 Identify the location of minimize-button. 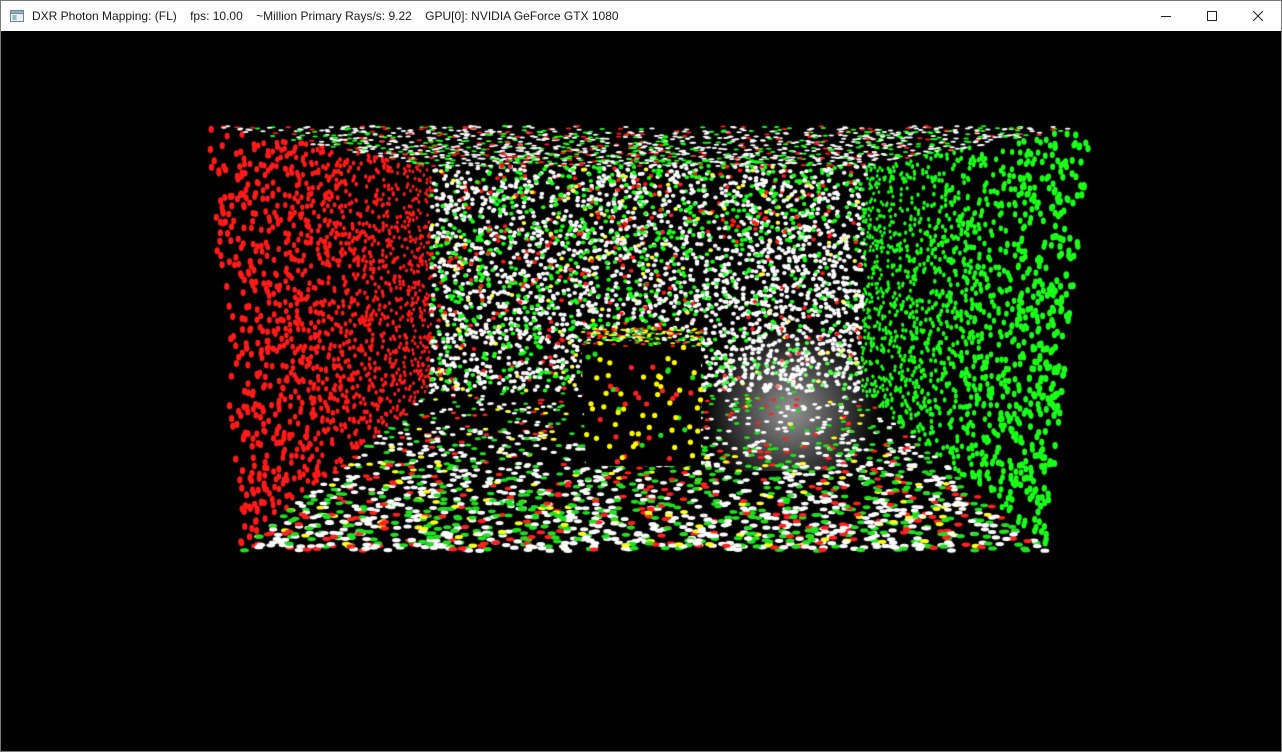
(1166, 16).